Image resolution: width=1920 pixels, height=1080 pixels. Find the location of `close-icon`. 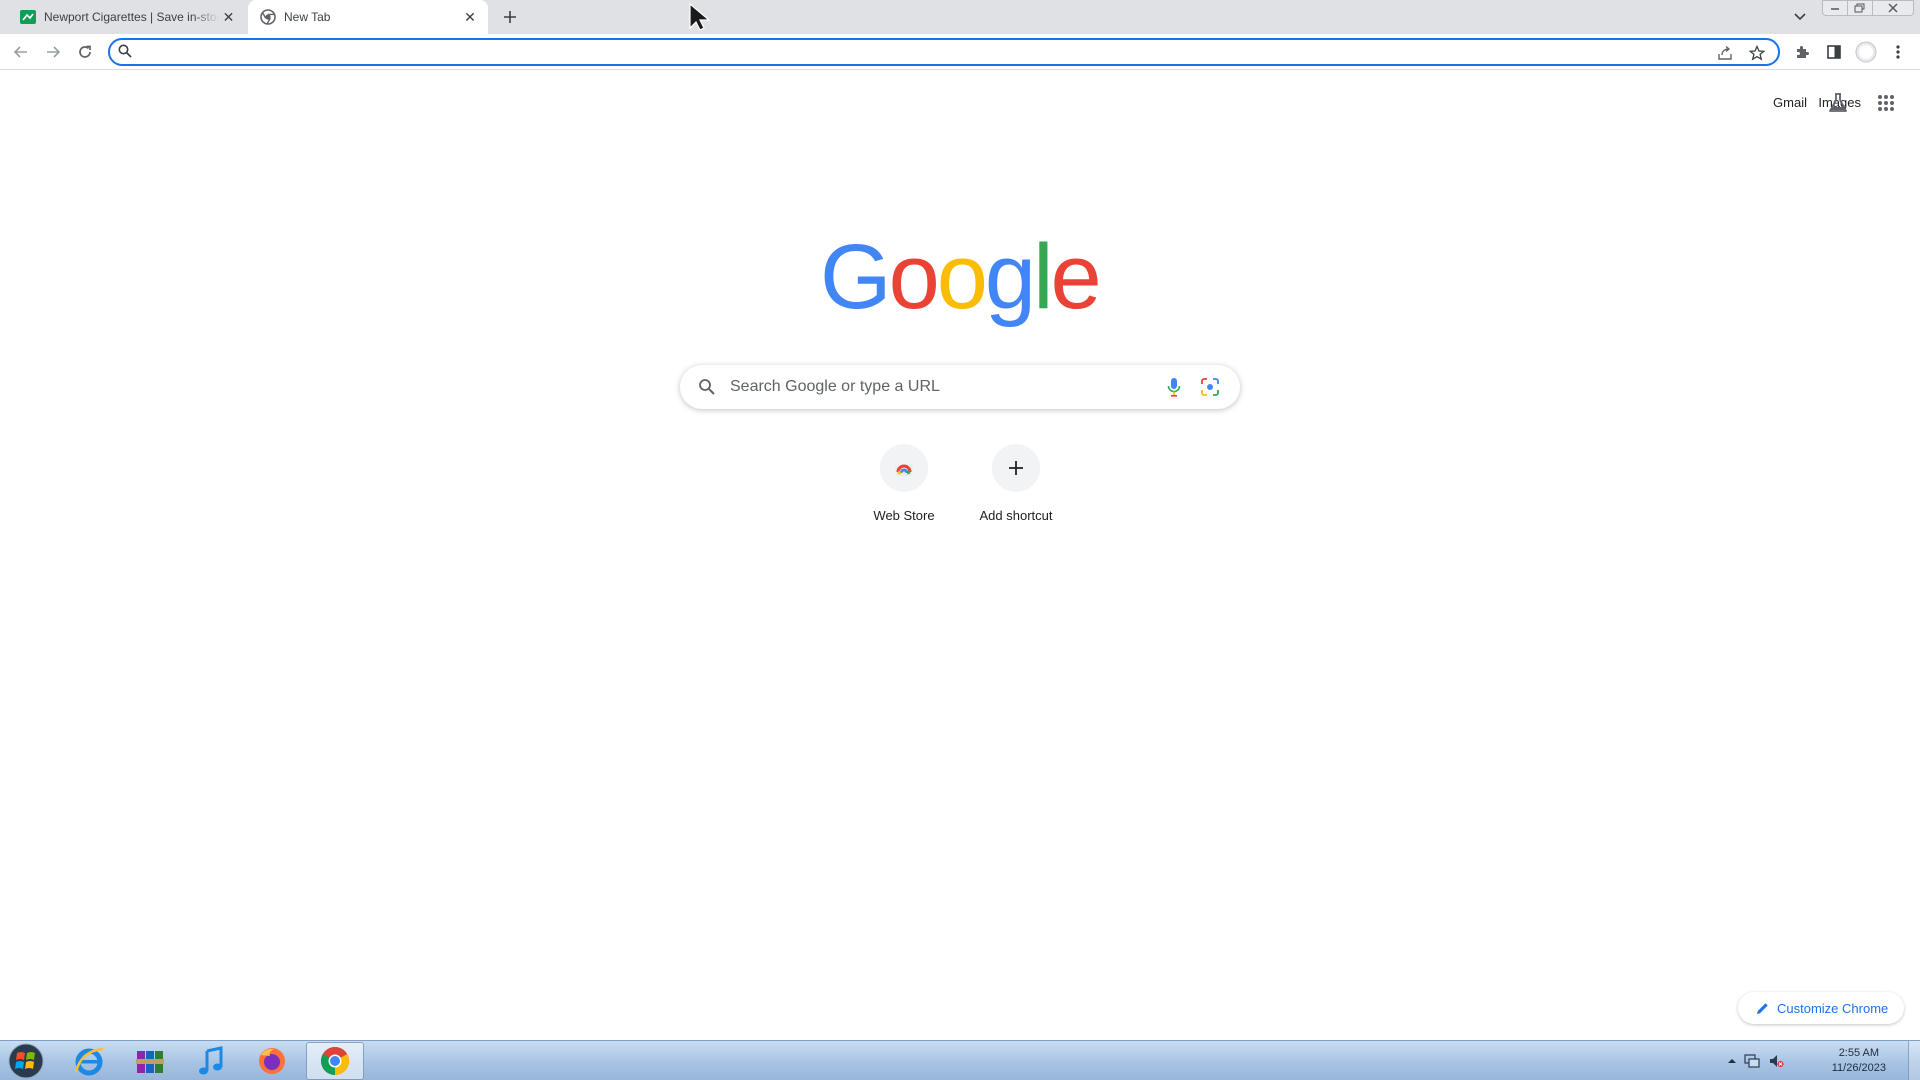

close-icon is located at coordinates (1893, 8).